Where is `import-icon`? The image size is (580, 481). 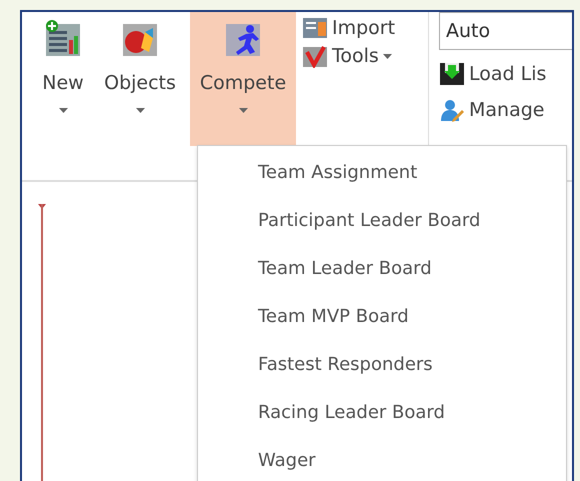
import-icon is located at coordinates (315, 28).